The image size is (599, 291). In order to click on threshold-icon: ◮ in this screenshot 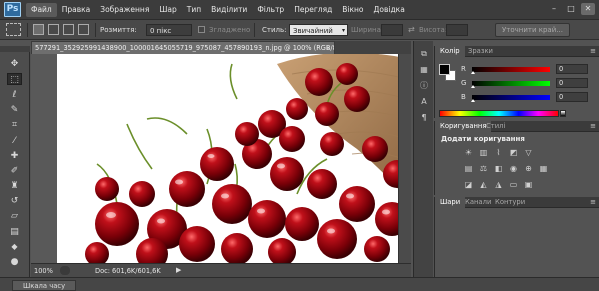, I will do `click(498, 185)`.